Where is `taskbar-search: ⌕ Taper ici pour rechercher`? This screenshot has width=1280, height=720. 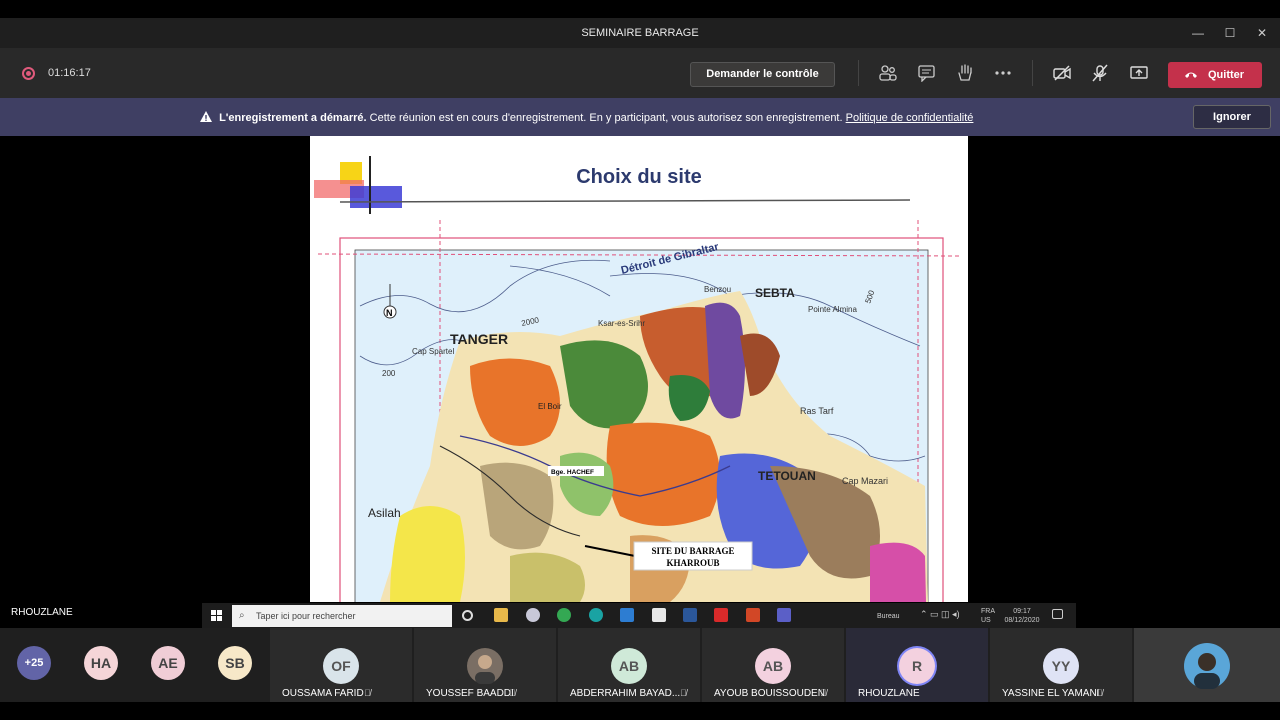
taskbar-search: ⌕ Taper ici pour rechercher is located at coordinates (342, 616).